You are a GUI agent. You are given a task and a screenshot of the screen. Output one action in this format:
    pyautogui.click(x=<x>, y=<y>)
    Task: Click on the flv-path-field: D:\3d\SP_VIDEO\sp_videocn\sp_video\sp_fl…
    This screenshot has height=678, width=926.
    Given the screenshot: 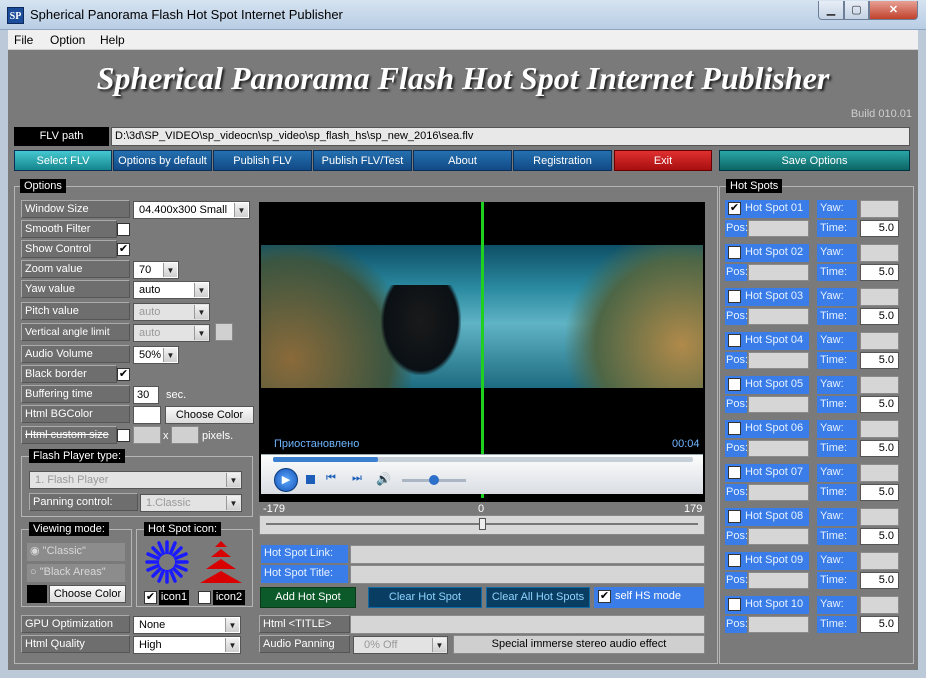 What is the action you would take?
    pyautogui.click(x=510, y=136)
    